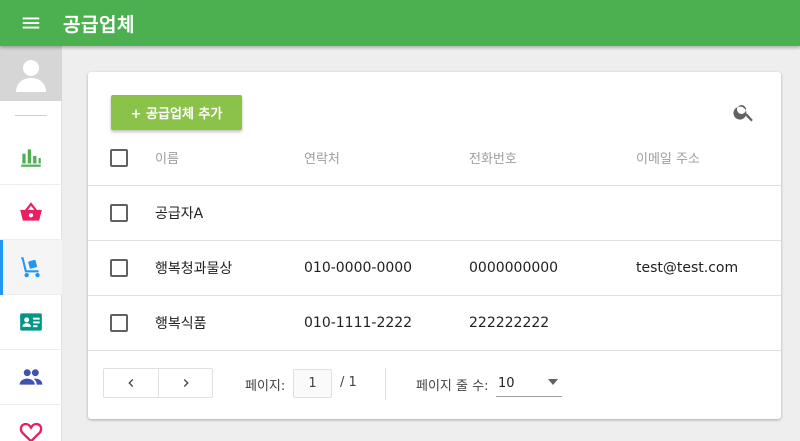  I want to click on menu-button, so click(31, 23).